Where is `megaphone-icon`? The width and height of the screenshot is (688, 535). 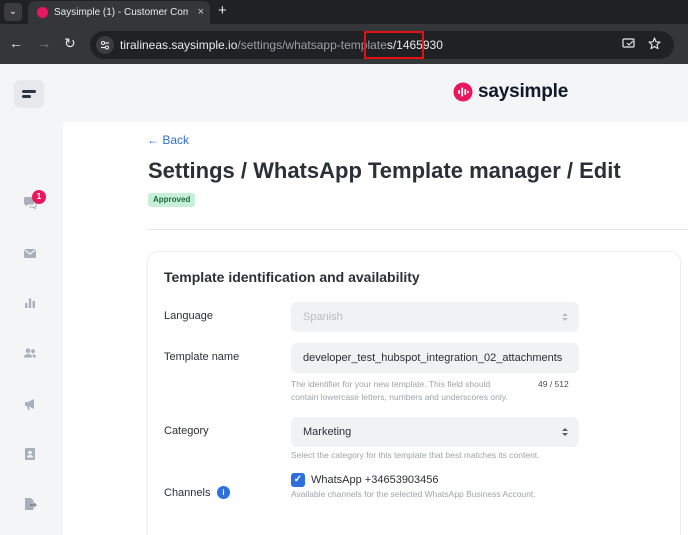 megaphone-icon is located at coordinates (30, 404).